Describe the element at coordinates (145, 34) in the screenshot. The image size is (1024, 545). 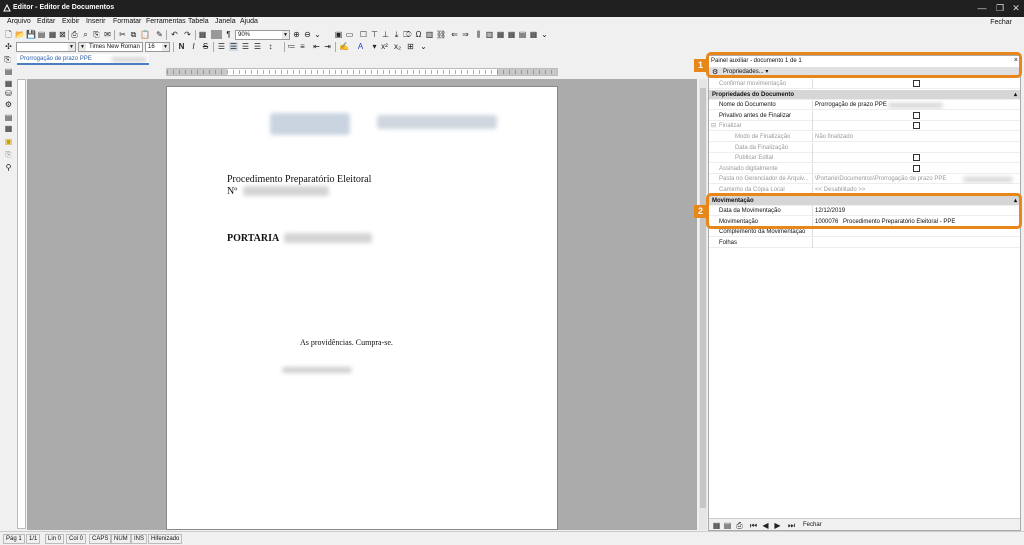
I see `paste-icon: 📋` at that location.